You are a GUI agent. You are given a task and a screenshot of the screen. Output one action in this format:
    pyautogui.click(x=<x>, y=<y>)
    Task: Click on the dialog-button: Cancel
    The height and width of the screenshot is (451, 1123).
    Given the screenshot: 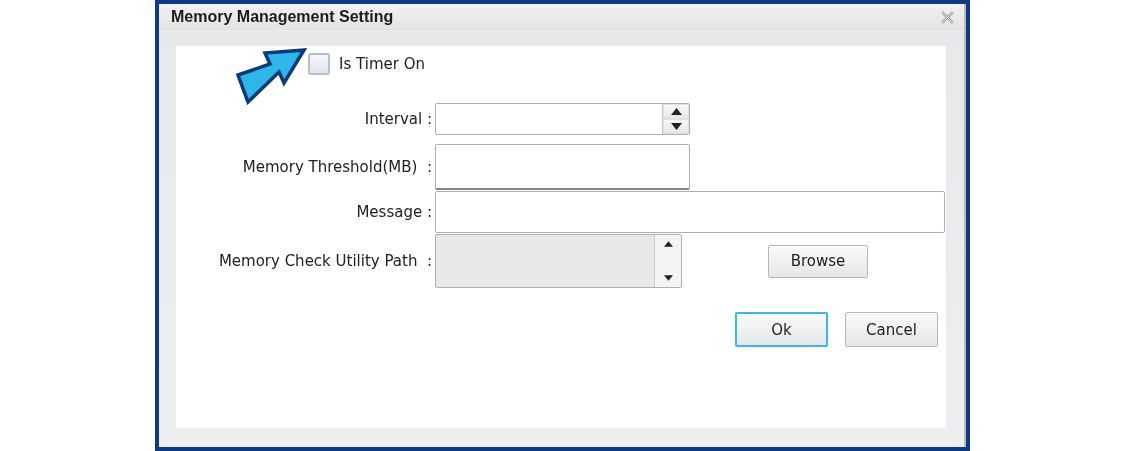 What is the action you would take?
    pyautogui.click(x=891, y=329)
    